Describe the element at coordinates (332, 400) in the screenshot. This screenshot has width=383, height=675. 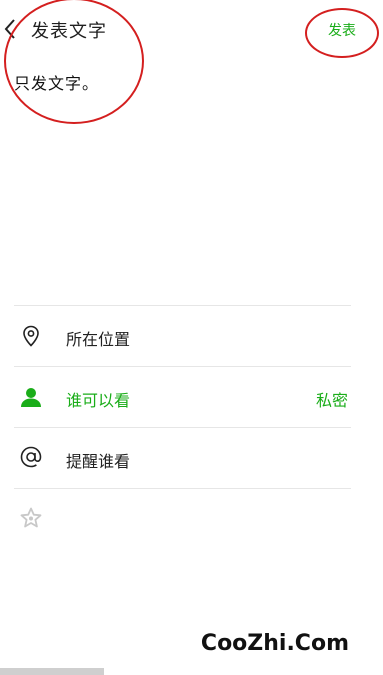
I see `option-visibility-value: 私密` at that location.